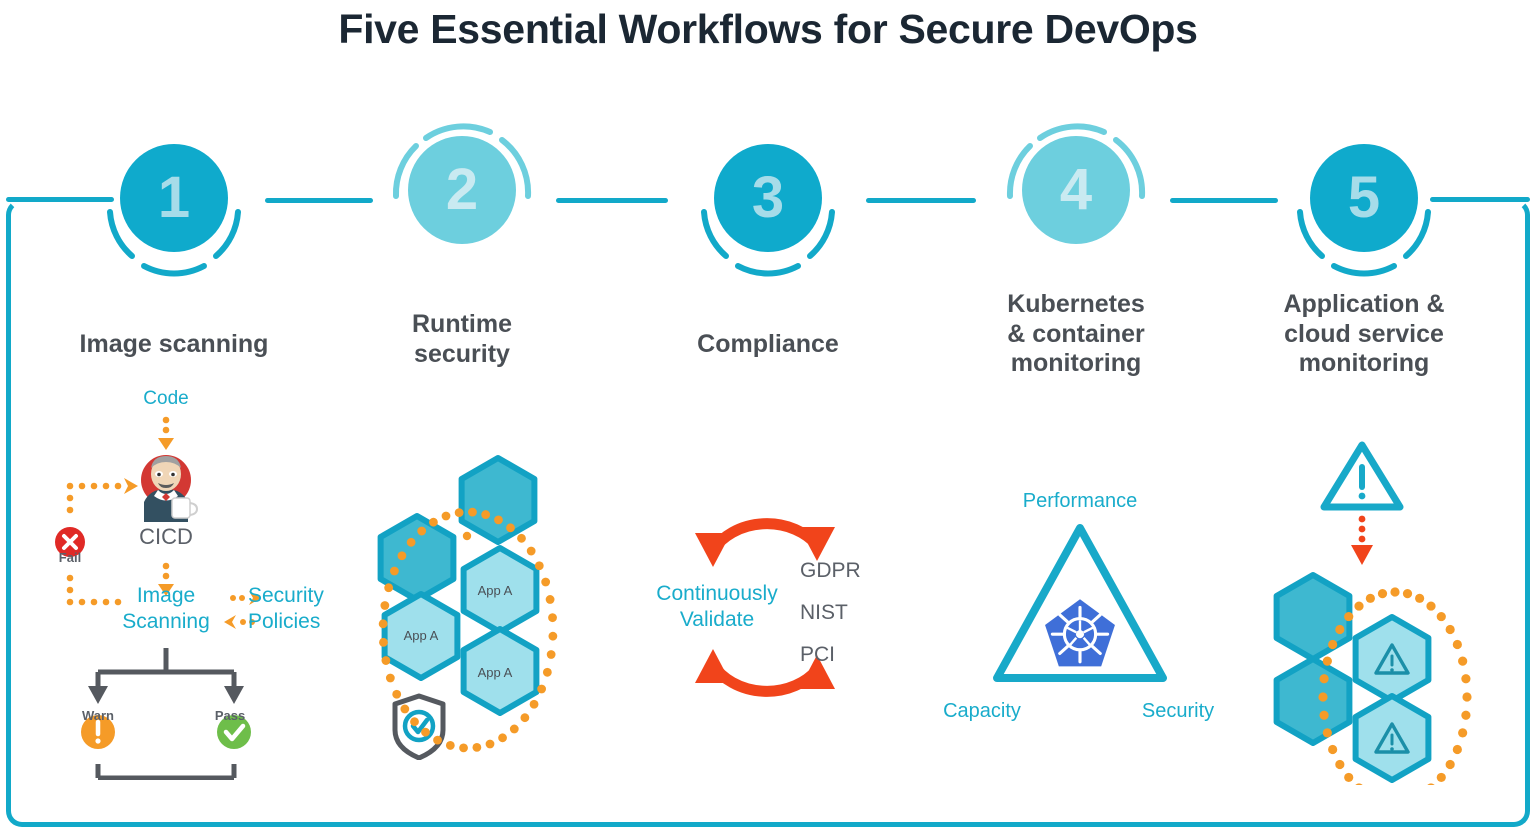 This screenshot has width=1536, height=839. Describe the element at coordinates (467, 536) in the screenshot. I see `orange-dotted-ring` at that location.